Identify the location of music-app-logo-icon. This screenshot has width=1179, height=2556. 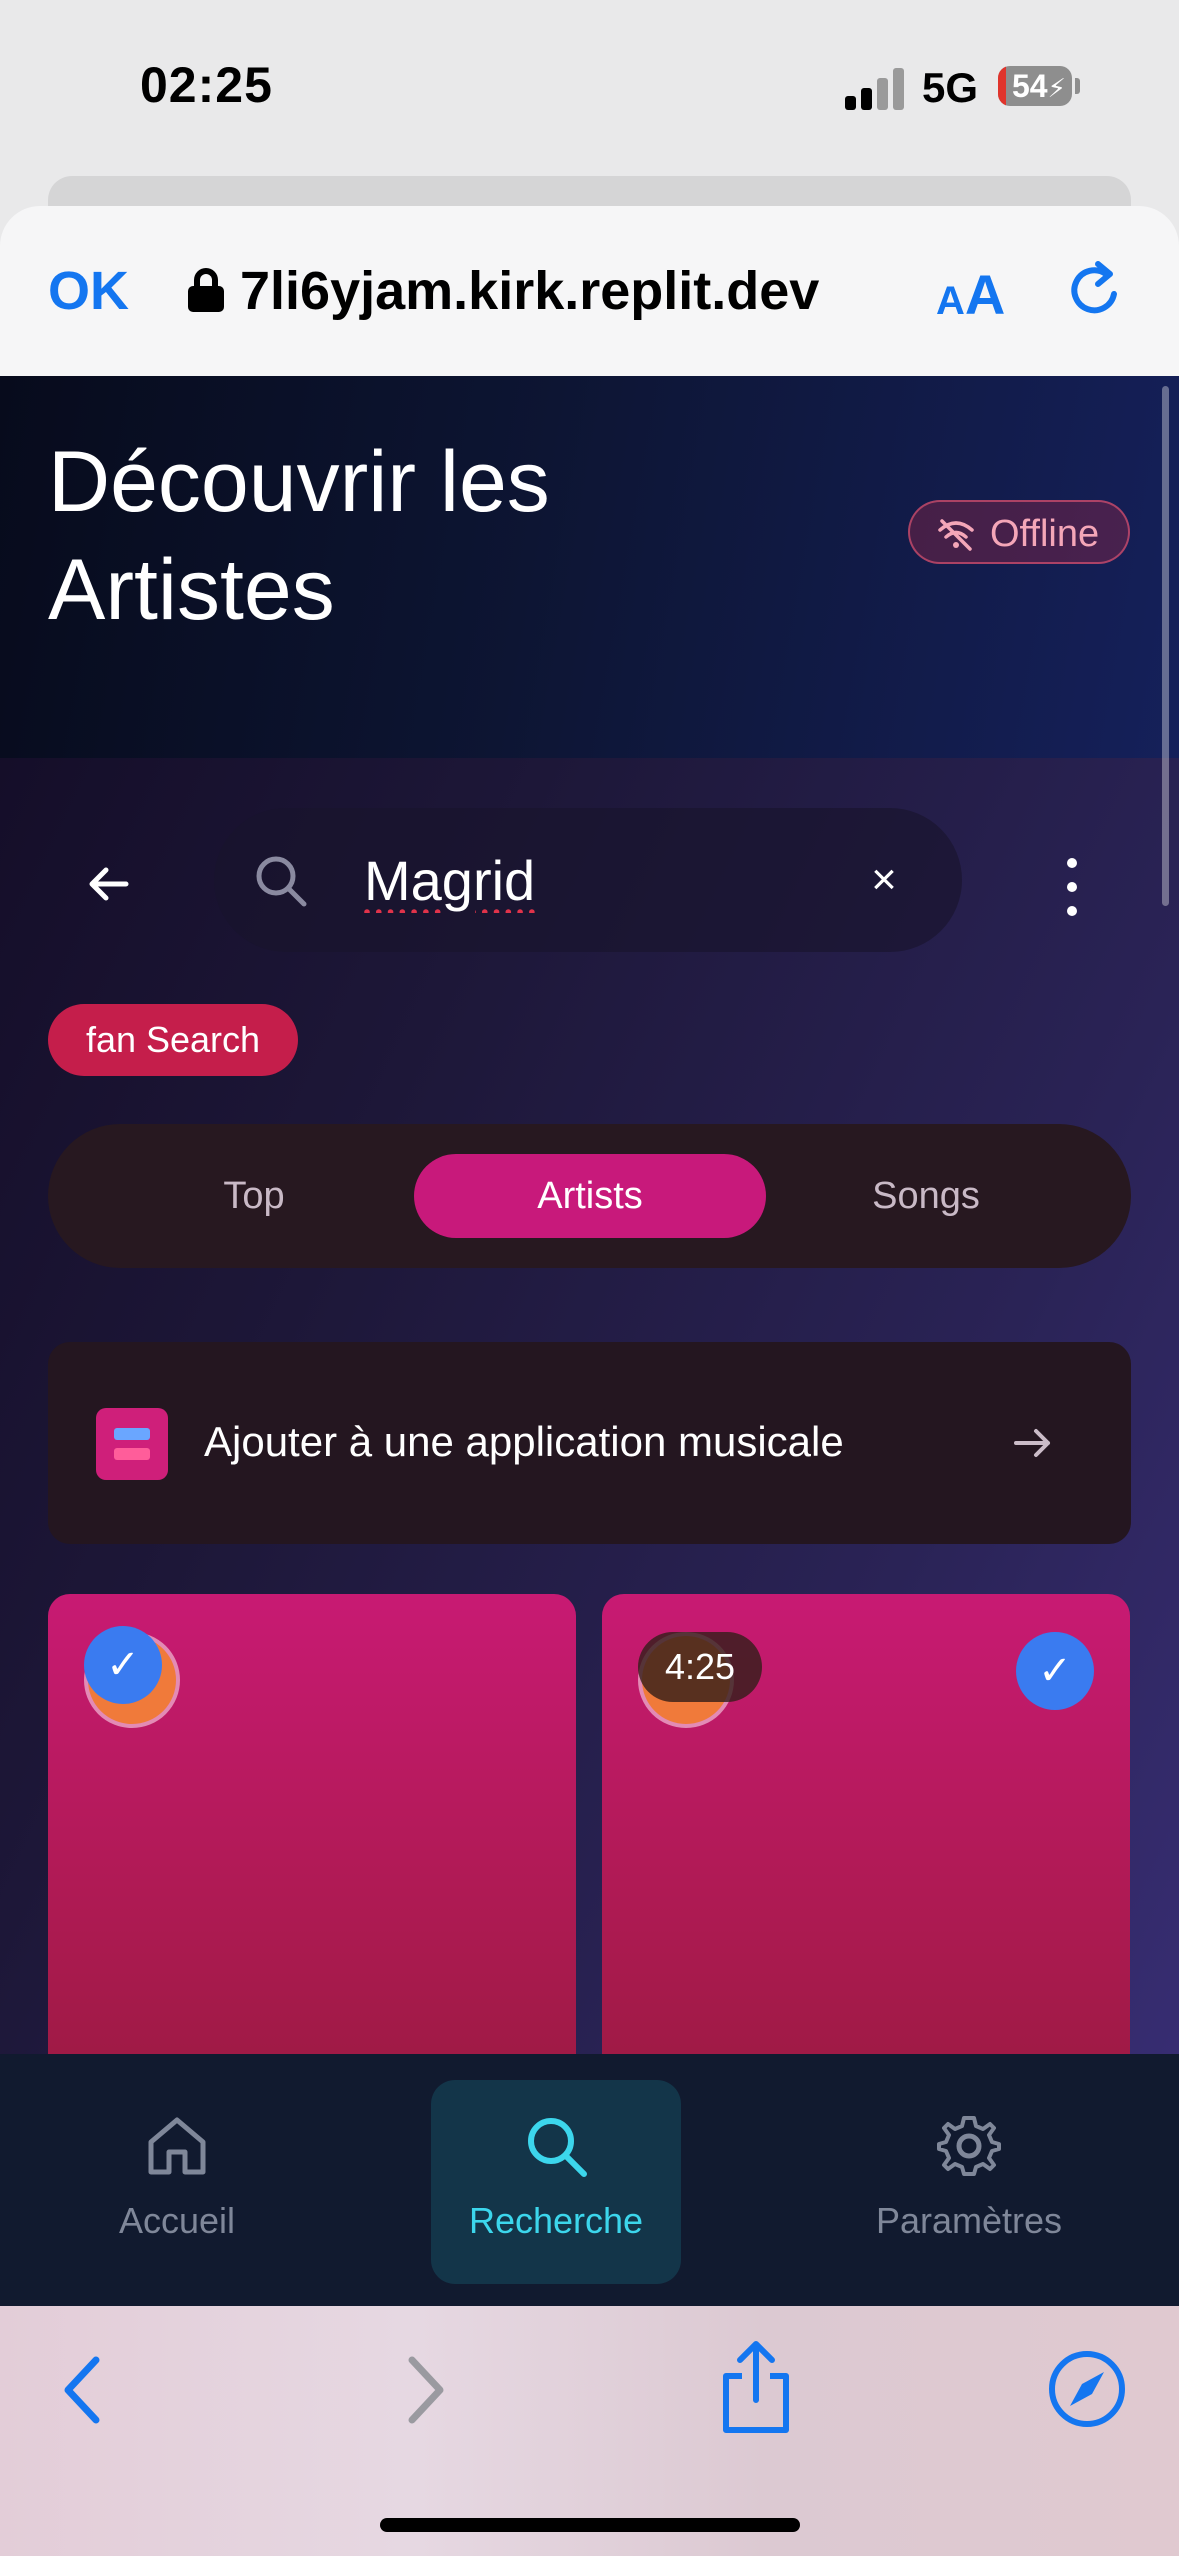
(132, 1444).